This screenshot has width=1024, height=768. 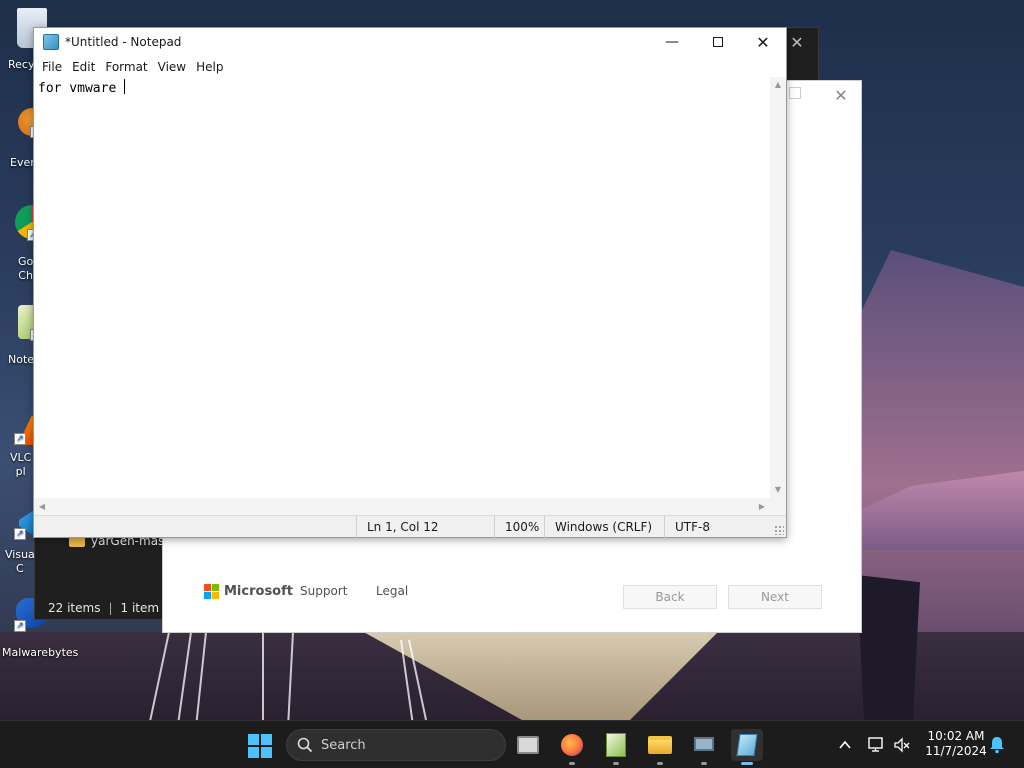 I want to click on network-icon, so click(x=876, y=745).